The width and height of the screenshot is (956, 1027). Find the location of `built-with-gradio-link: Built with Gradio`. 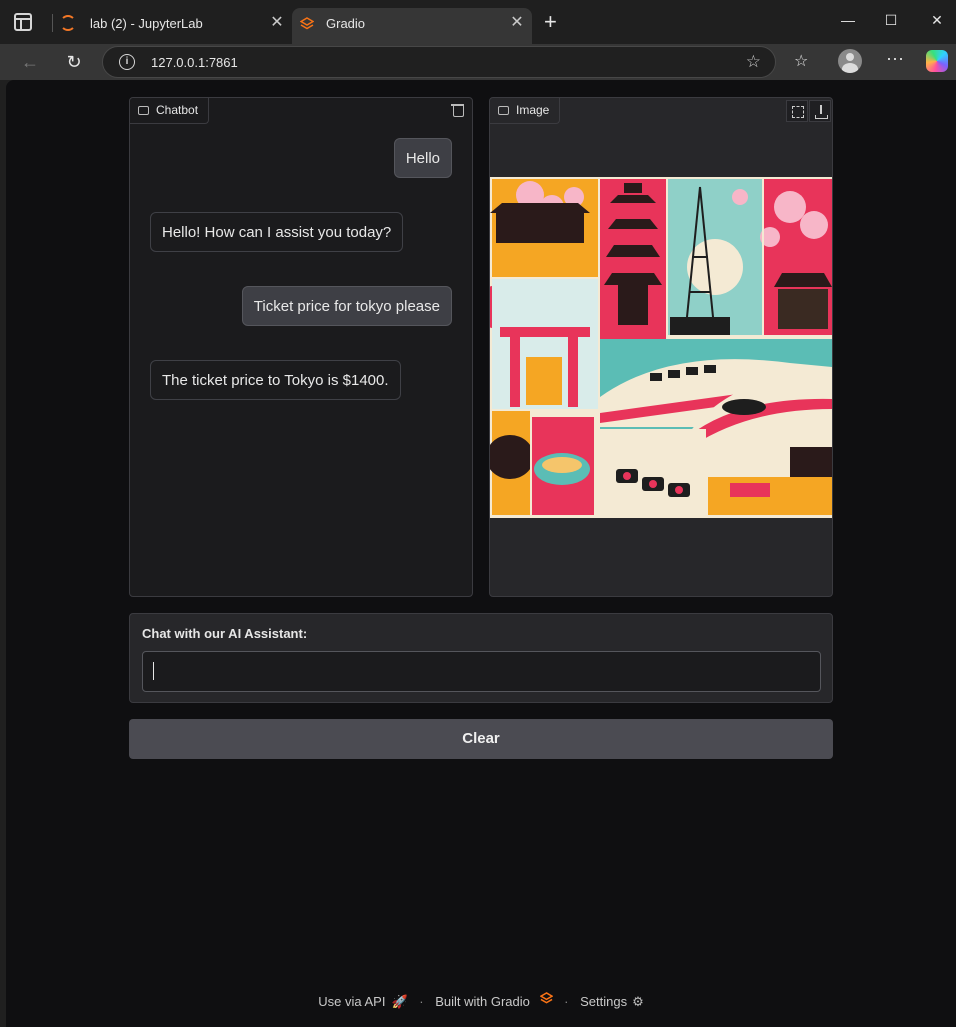

built-with-gradio-link: Built with Gradio is located at coordinates (482, 1001).